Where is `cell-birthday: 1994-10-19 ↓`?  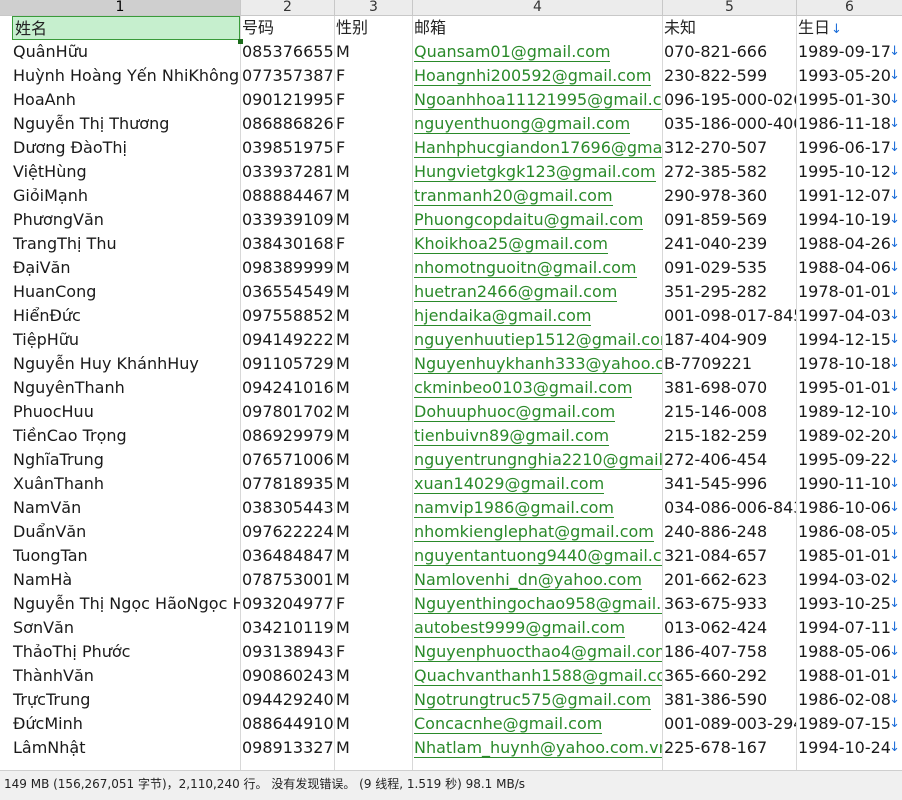
cell-birthday: 1994-10-19 ↓ is located at coordinates (849, 220).